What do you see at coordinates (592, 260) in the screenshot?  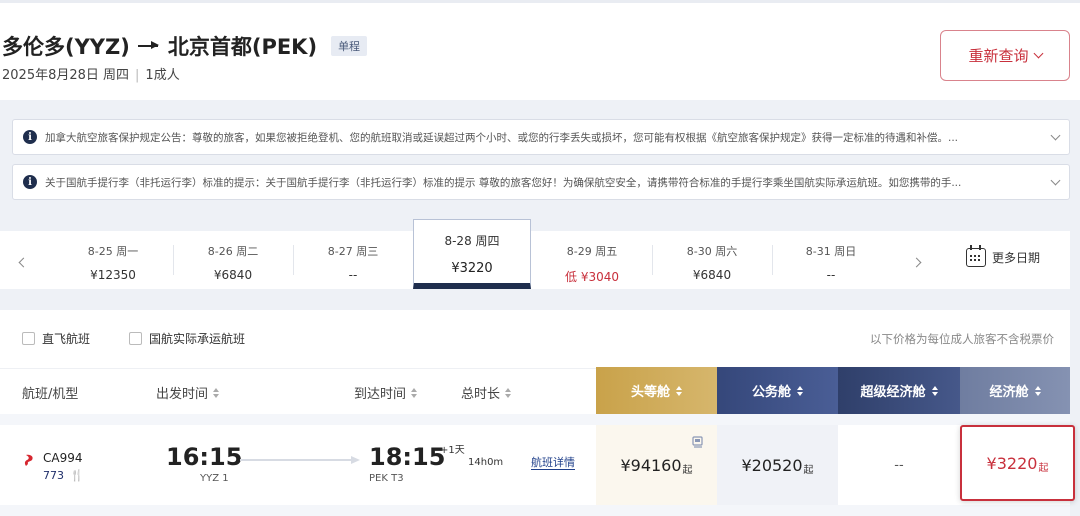 I see `date-option-8-29: 8-29 周五 低 ¥3040` at bounding box center [592, 260].